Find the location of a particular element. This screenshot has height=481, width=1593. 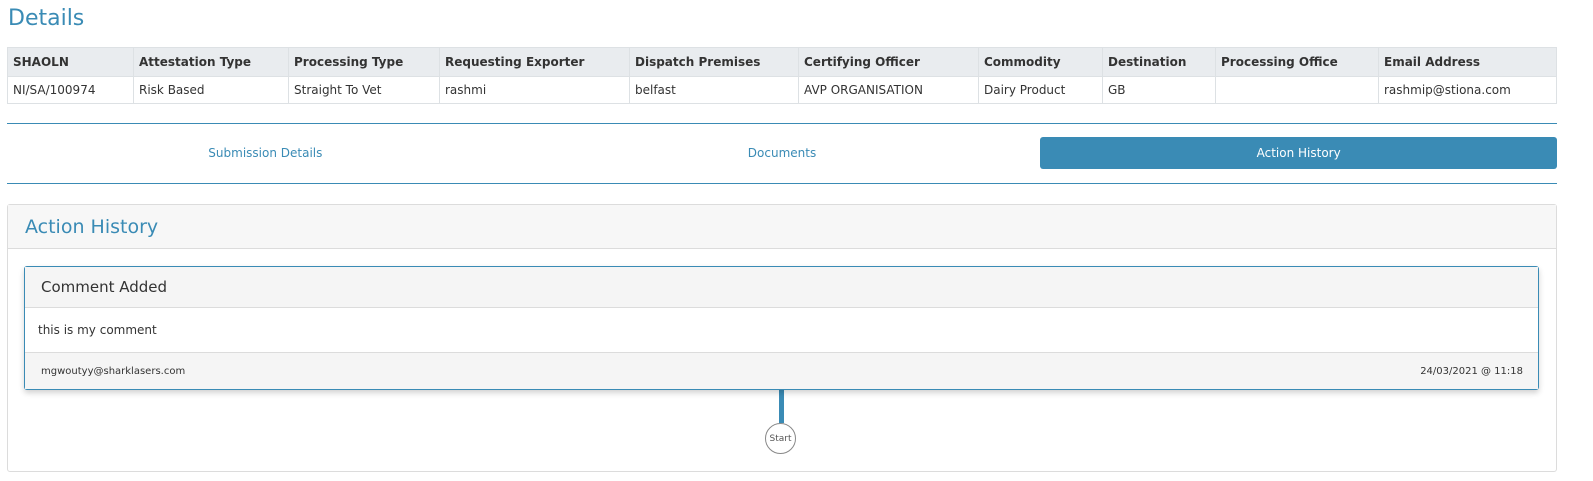

cell-attestation-type: Risk Based is located at coordinates (211, 90).